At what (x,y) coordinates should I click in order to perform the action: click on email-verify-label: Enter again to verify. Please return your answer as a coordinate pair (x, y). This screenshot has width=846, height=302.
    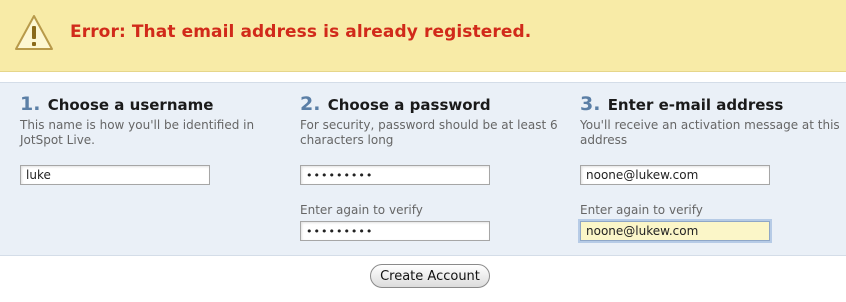
    Looking at the image, I should click on (641, 210).